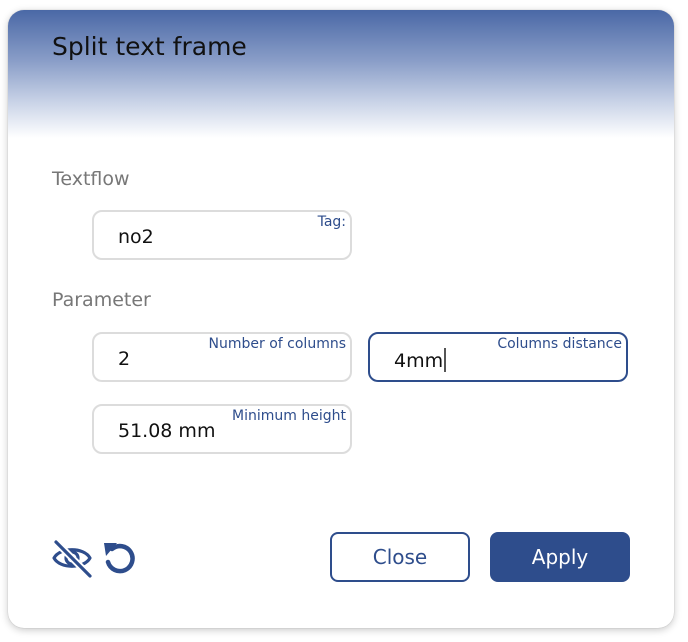 This screenshot has height=642, width=688. Describe the element at coordinates (124, 359) in the screenshot. I see `number-of-columns-value: 2` at that location.